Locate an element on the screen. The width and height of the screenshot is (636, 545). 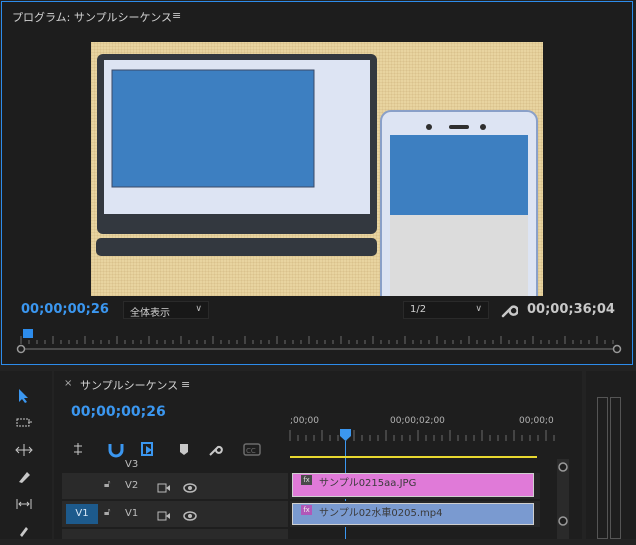
snap-magnet-icon is located at coordinates (116, 451).